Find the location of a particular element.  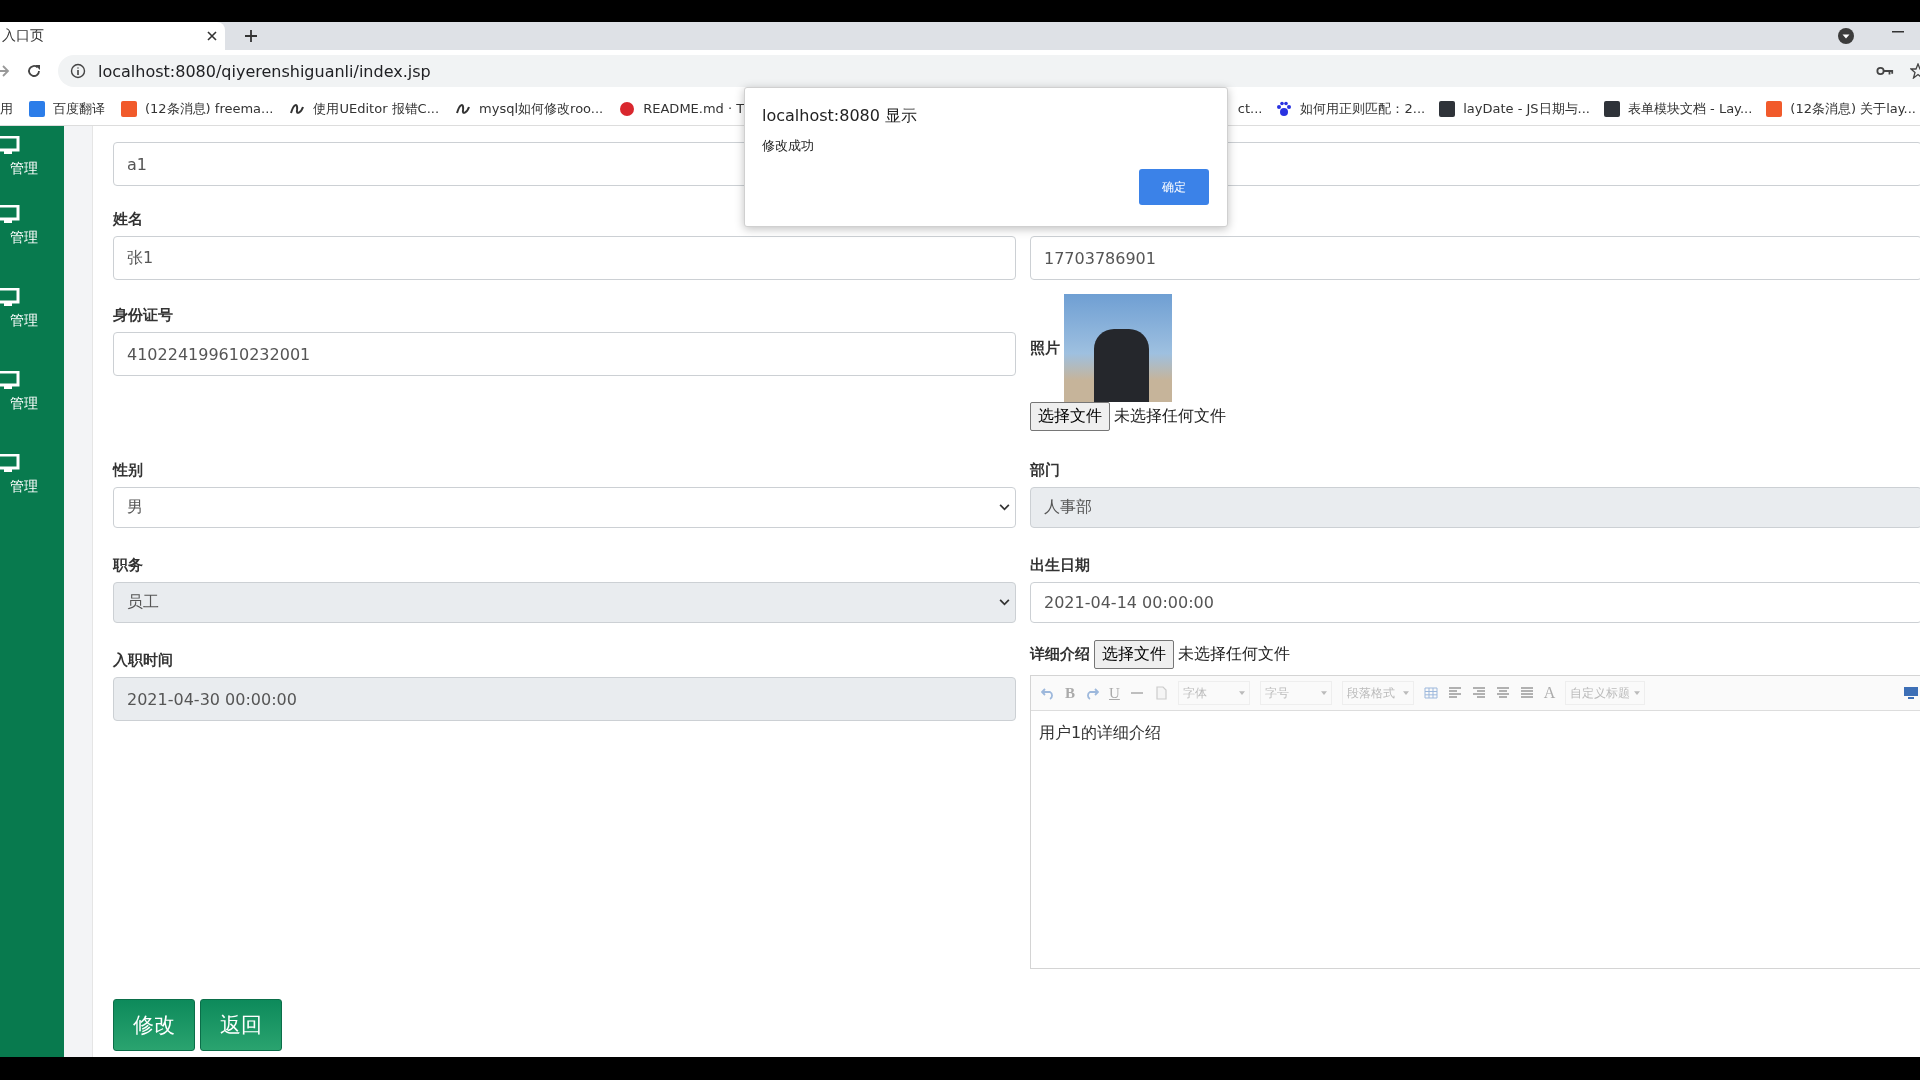

bookmark-circle-icon is located at coordinates (627, 108).